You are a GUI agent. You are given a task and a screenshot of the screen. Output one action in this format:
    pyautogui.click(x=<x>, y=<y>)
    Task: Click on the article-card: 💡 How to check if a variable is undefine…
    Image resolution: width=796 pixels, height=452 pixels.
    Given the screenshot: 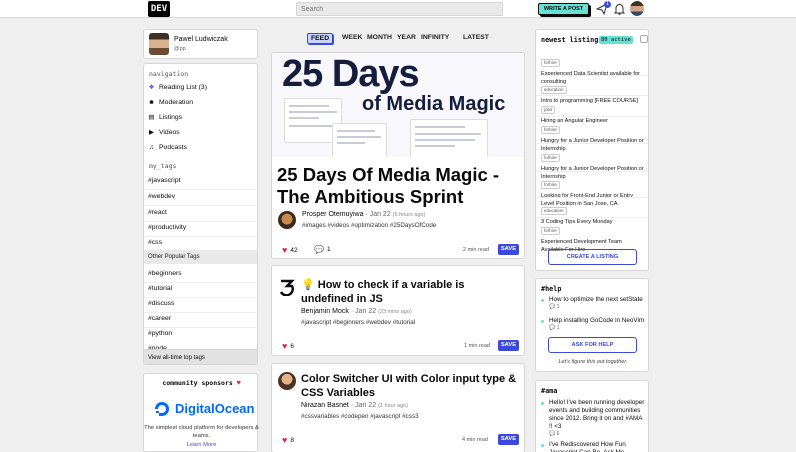 What is the action you would take?
    pyautogui.click(x=398, y=310)
    